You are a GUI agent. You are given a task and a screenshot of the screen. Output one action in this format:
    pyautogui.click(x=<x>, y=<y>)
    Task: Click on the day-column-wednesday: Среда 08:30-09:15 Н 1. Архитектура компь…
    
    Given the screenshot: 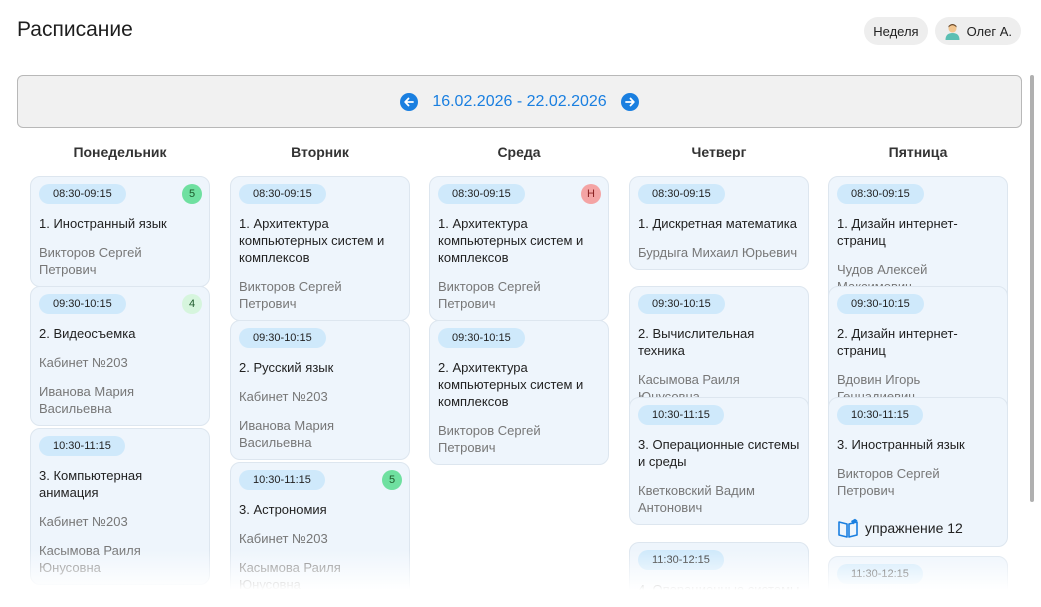 What is the action you would take?
    pyautogui.click(x=519, y=302)
    